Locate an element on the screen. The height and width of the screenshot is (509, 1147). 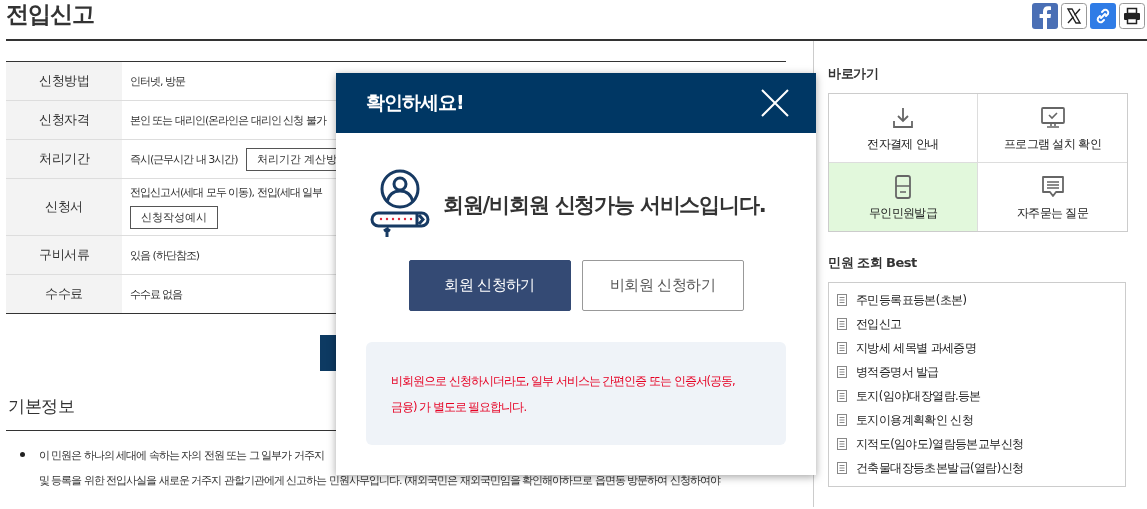
list-link: 지방세 세목별 과세증명 is located at coordinates (916, 348).